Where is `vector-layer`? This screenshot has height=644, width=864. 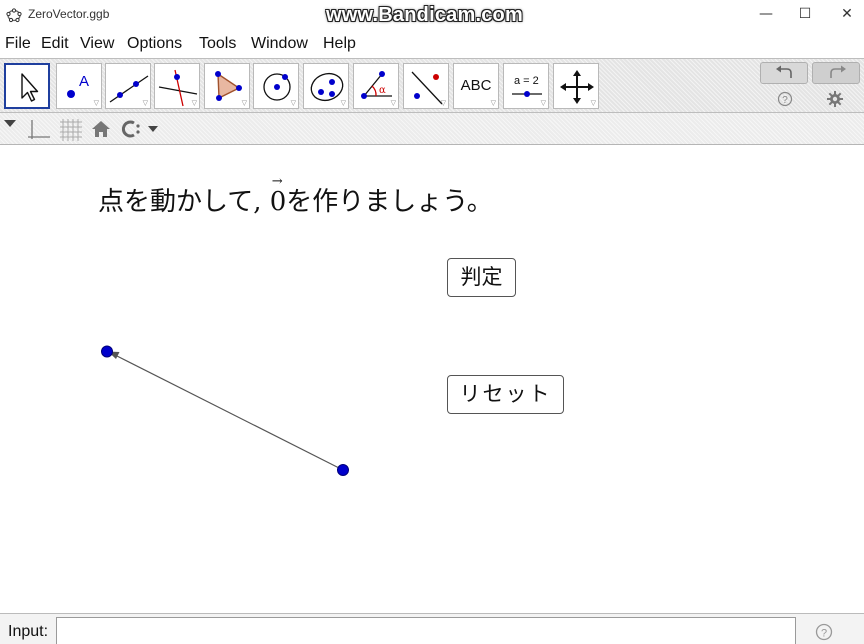
vector-layer is located at coordinates (225, 410).